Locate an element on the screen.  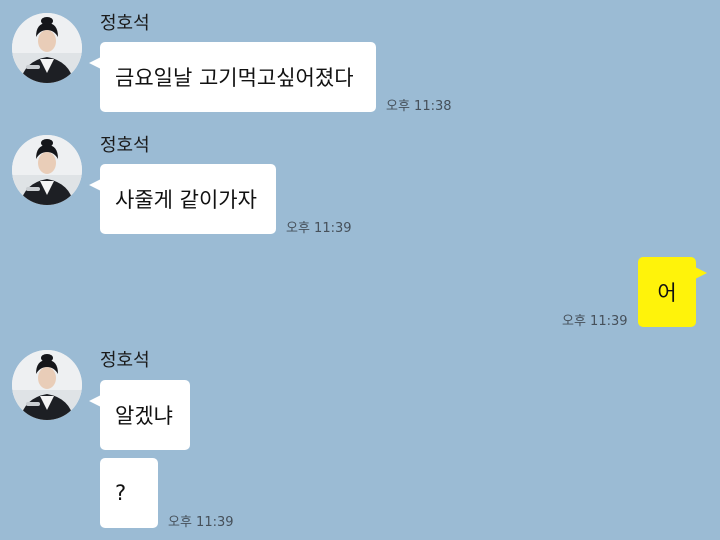
my-message-bubble: 어 is located at coordinates (672, 292).